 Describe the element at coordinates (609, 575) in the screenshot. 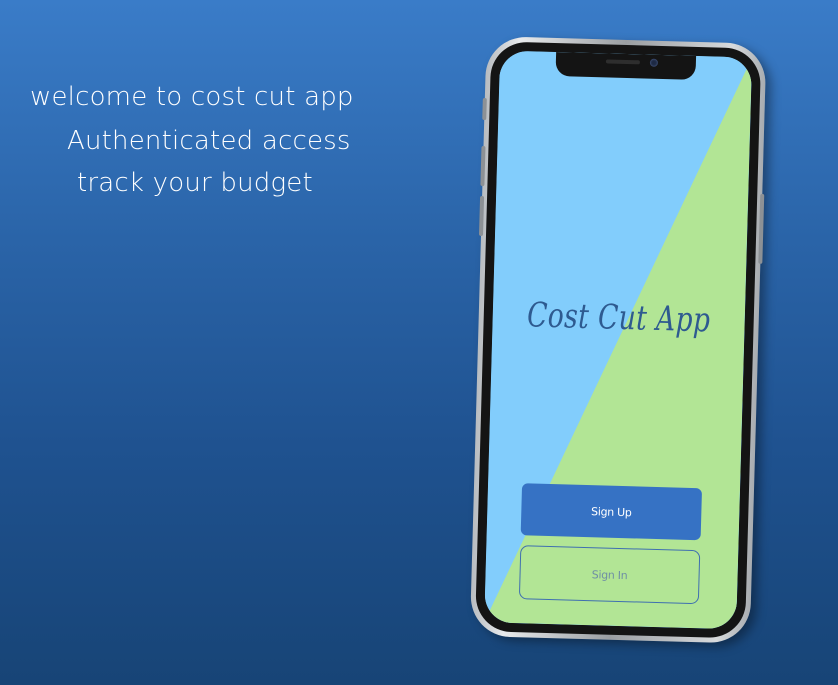

I see `sign-in-button: Sign In` at that location.